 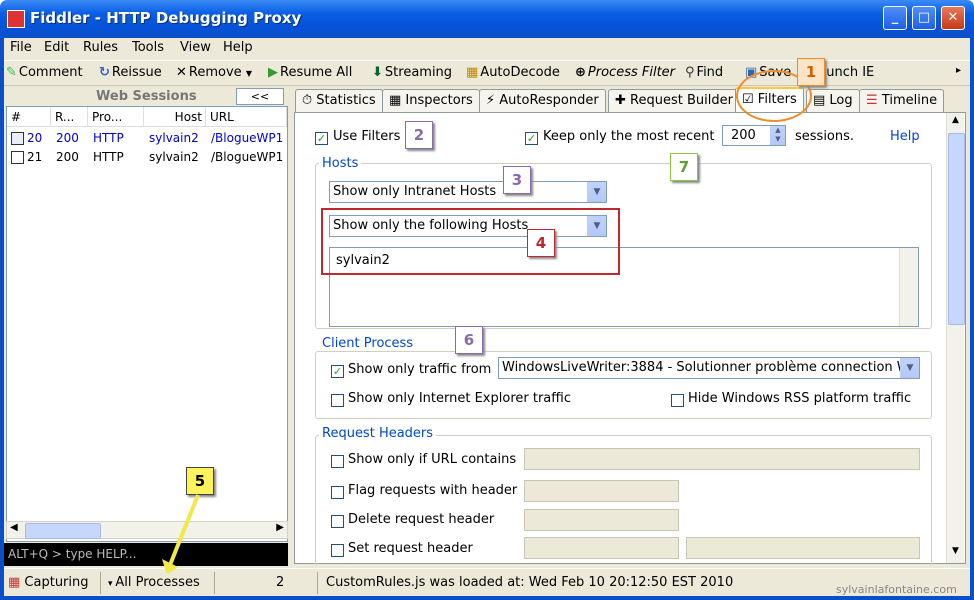 What do you see at coordinates (955, 338) in the screenshot?
I see `filters-vertical-scrollbar: ▲ ▼` at bounding box center [955, 338].